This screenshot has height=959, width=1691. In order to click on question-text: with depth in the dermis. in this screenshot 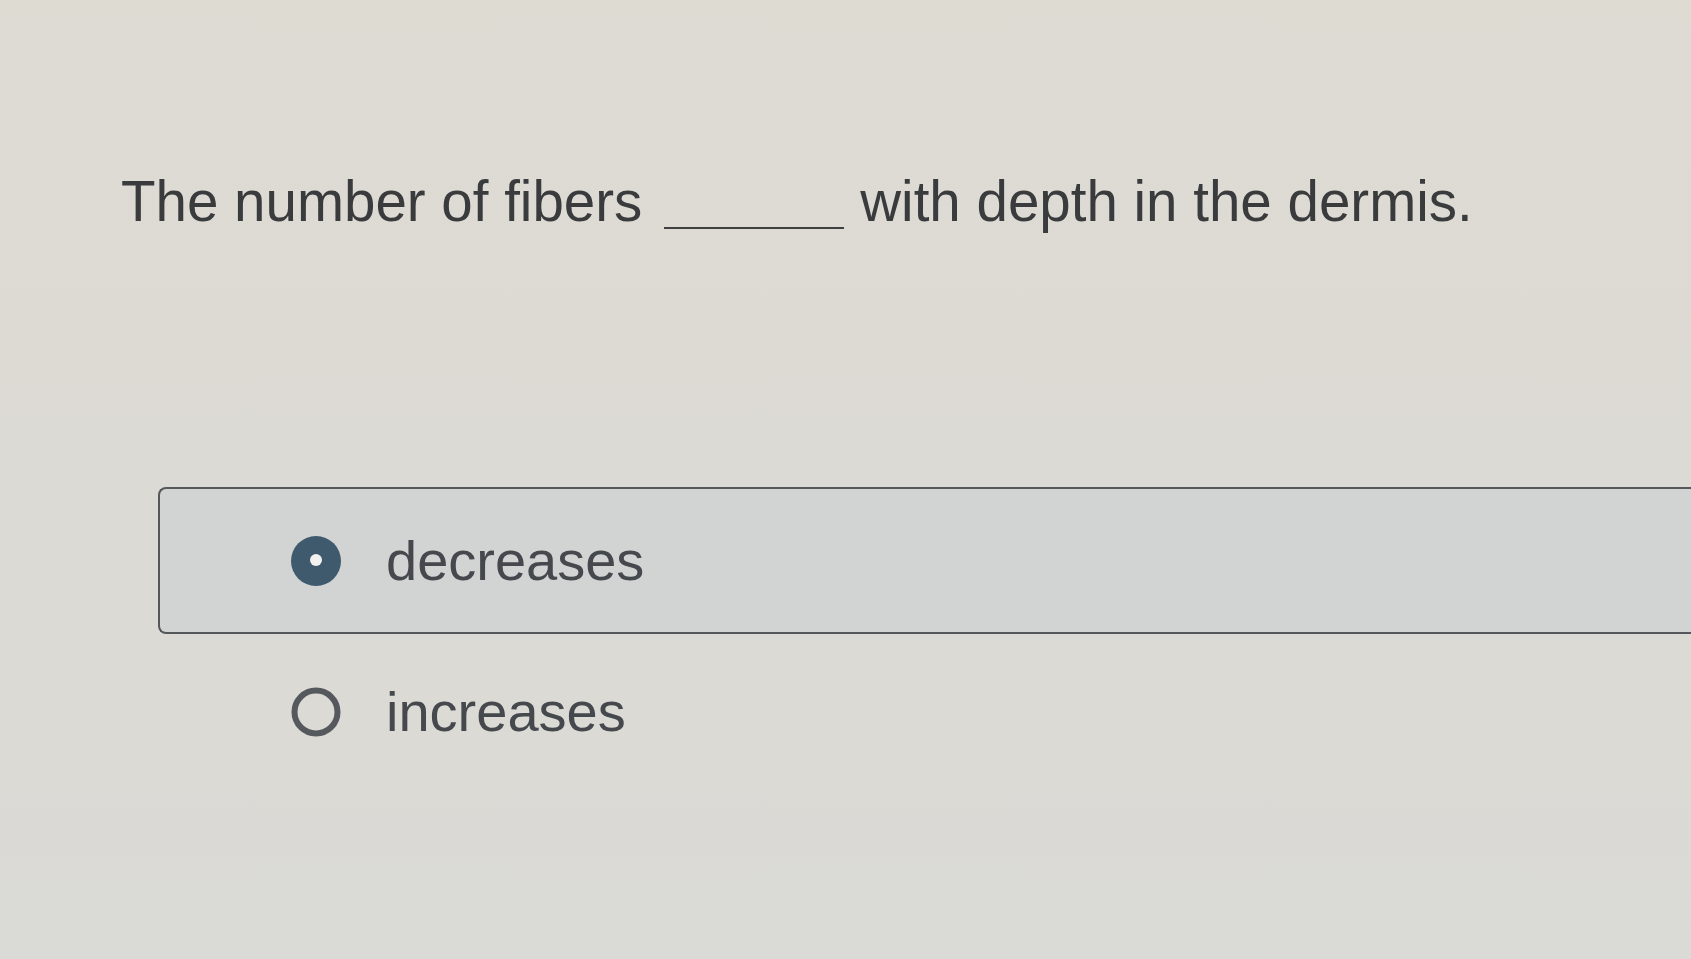, I will do `click(1166, 202)`.